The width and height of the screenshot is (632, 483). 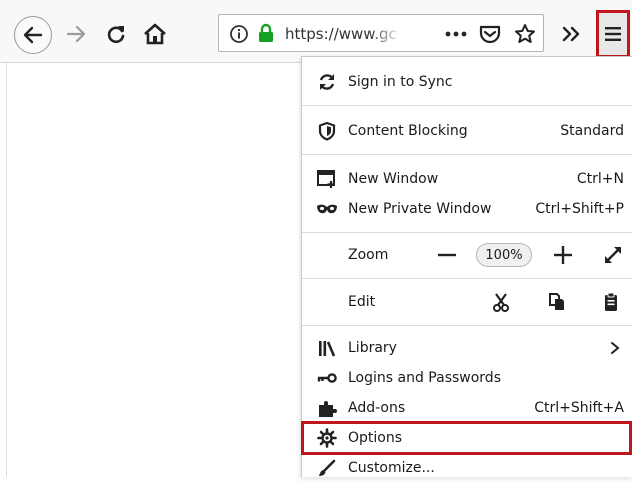 I want to click on library-icon, so click(x=327, y=348).